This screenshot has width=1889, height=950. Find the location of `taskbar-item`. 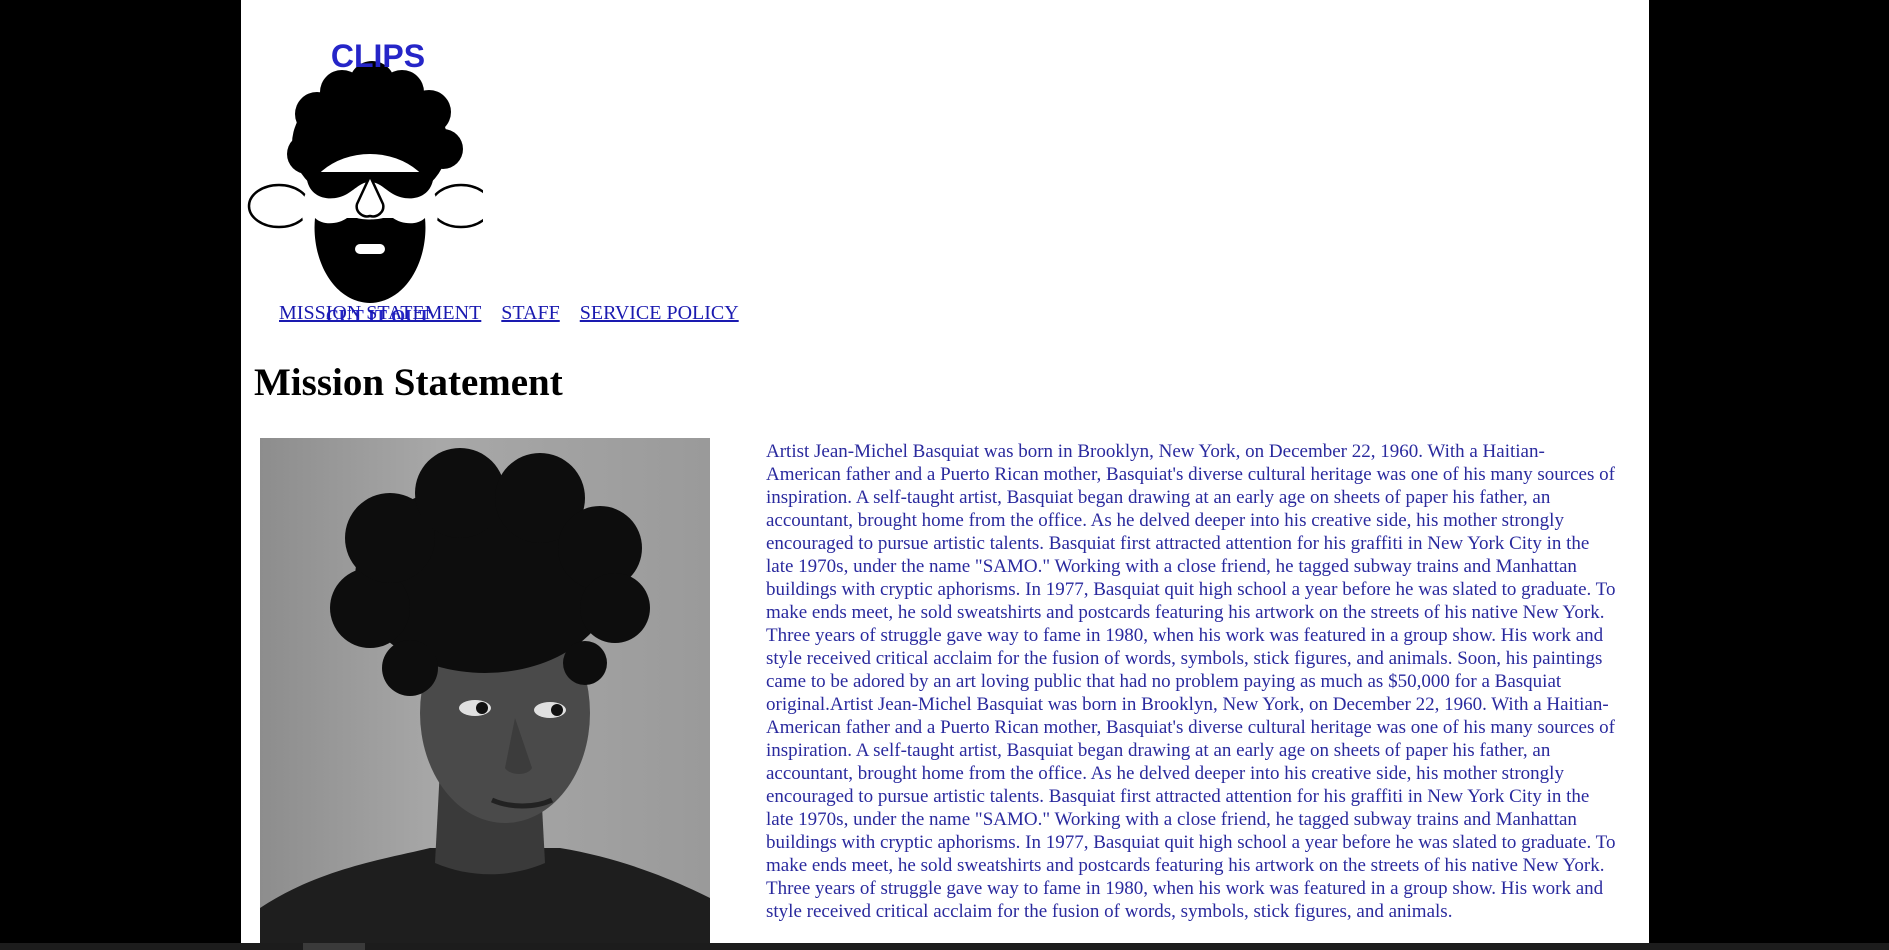

taskbar-item is located at coordinates (334, 946).